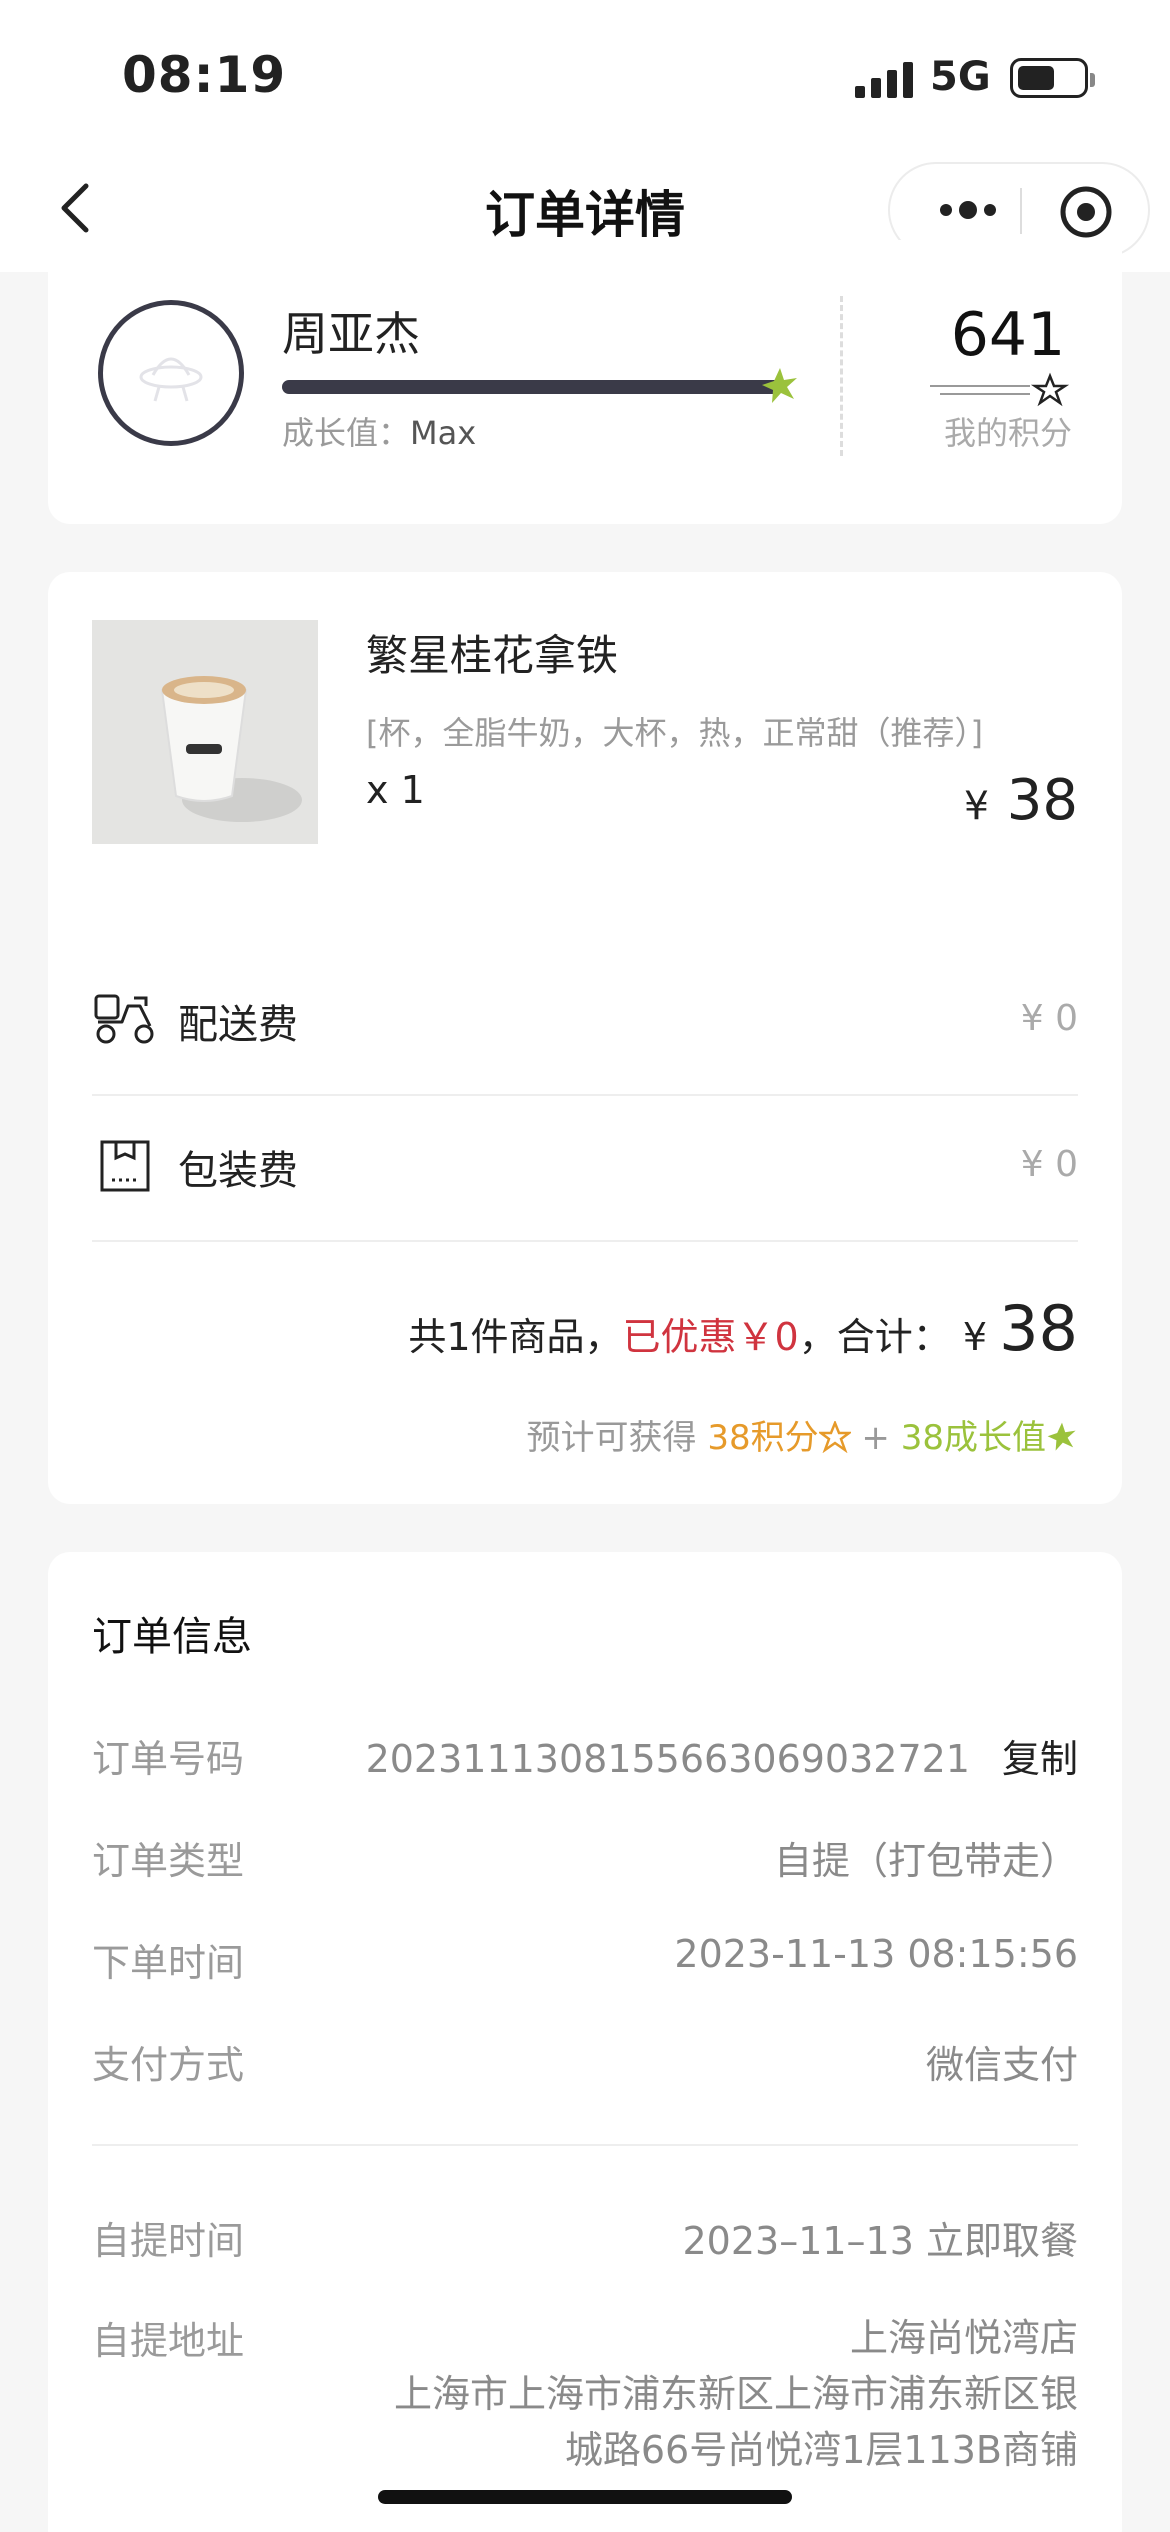 The height and width of the screenshot is (2532, 1170). What do you see at coordinates (884, 80) in the screenshot?
I see `signal-icon` at bounding box center [884, 80].